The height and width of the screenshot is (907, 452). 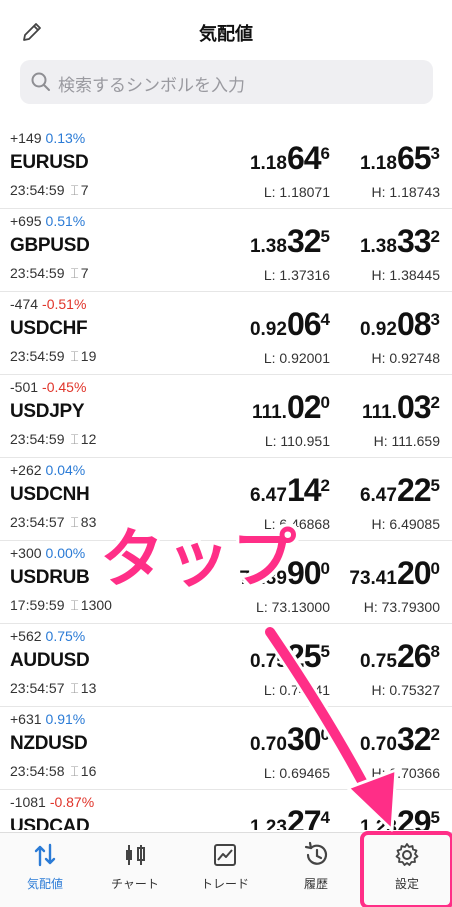 I want to click on page-title: 気配値, so click(x=226, y=34).